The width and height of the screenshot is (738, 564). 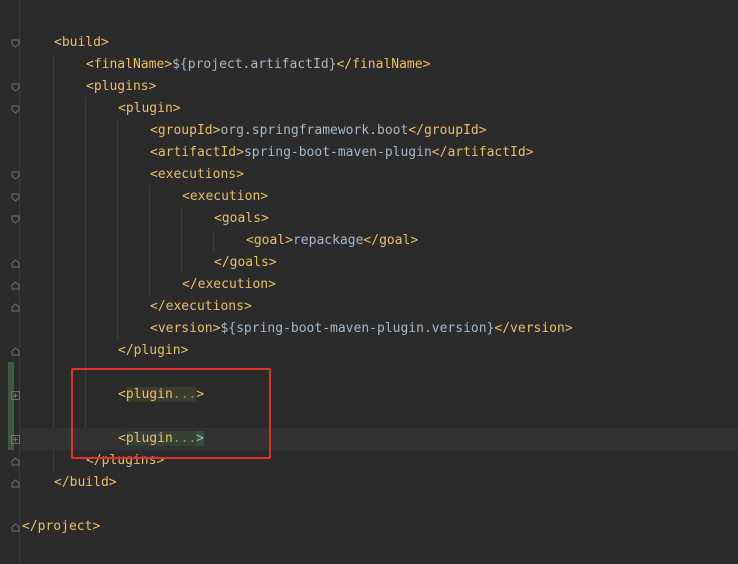 What do you see at coordinates (328, 240) in the screenshot?
I see `tag-text: repackage` at bounding box center [328, 240].